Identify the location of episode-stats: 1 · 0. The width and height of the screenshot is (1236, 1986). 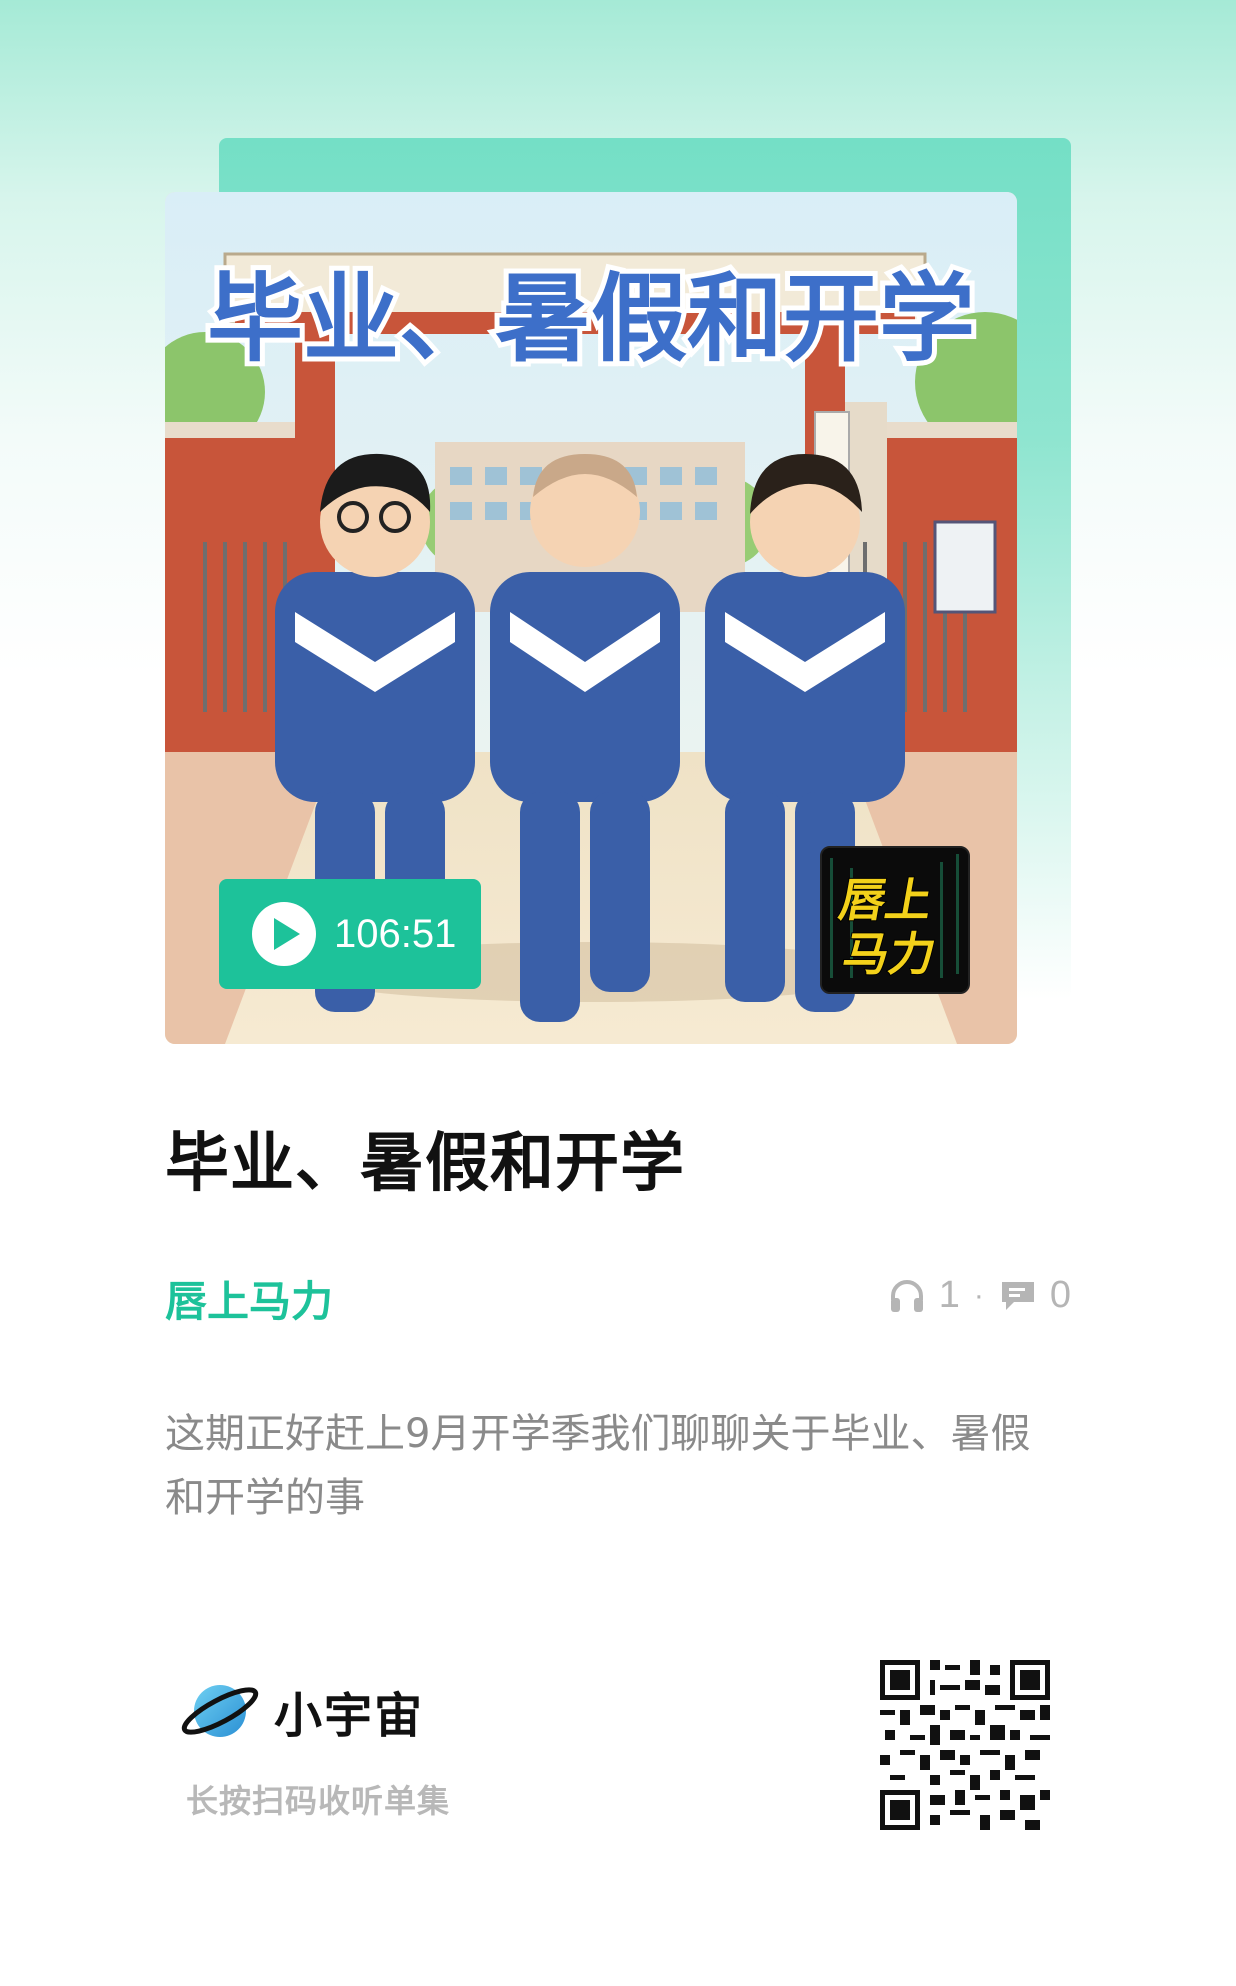
(979, 1295).